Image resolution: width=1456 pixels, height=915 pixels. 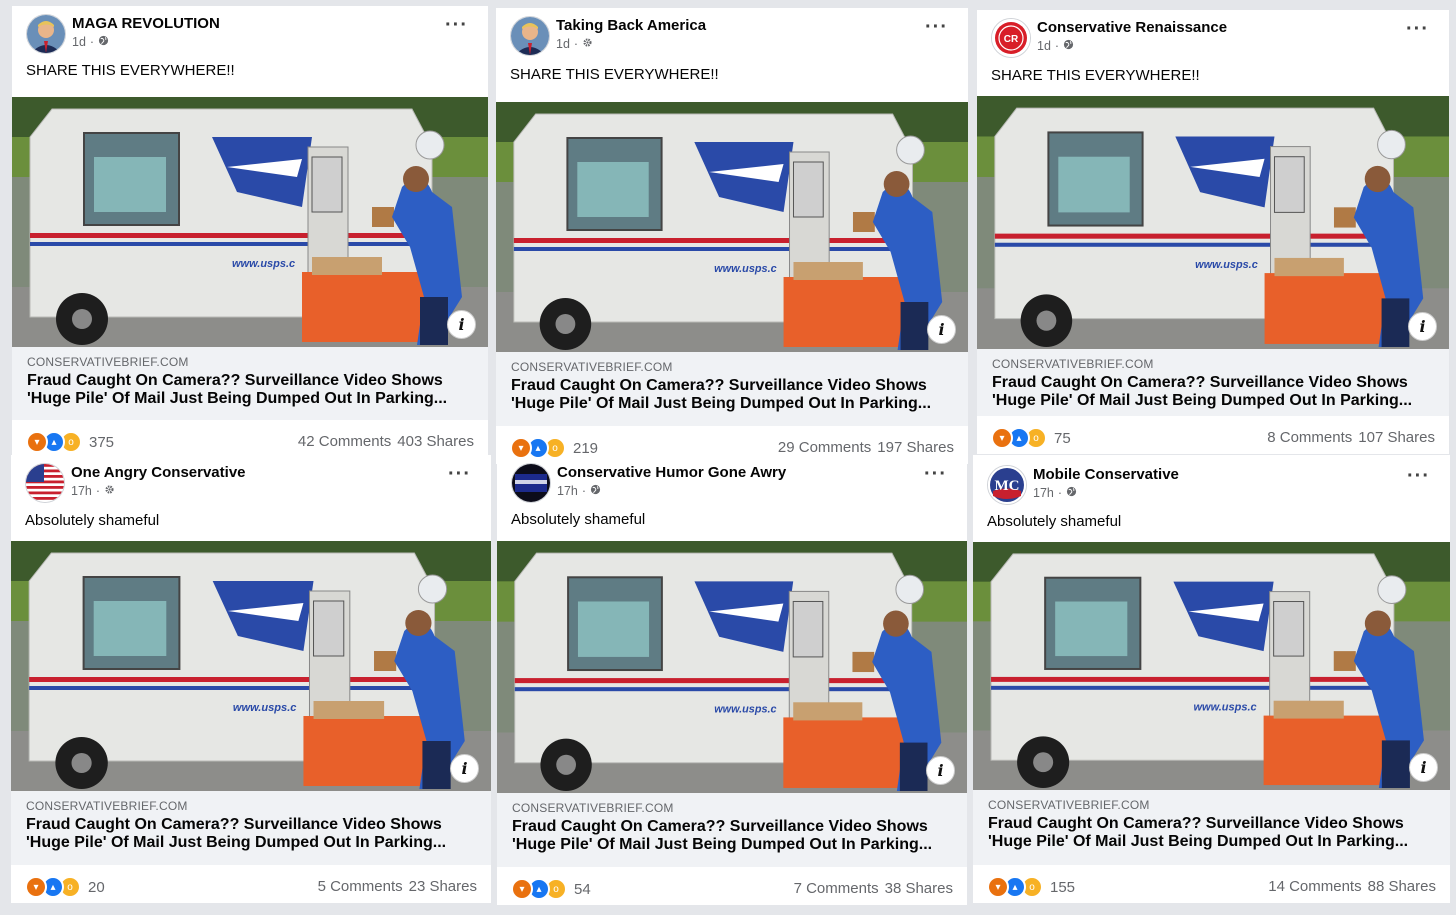 I want to click on comments-count: 42 Comments, so click(x=344, y=441).